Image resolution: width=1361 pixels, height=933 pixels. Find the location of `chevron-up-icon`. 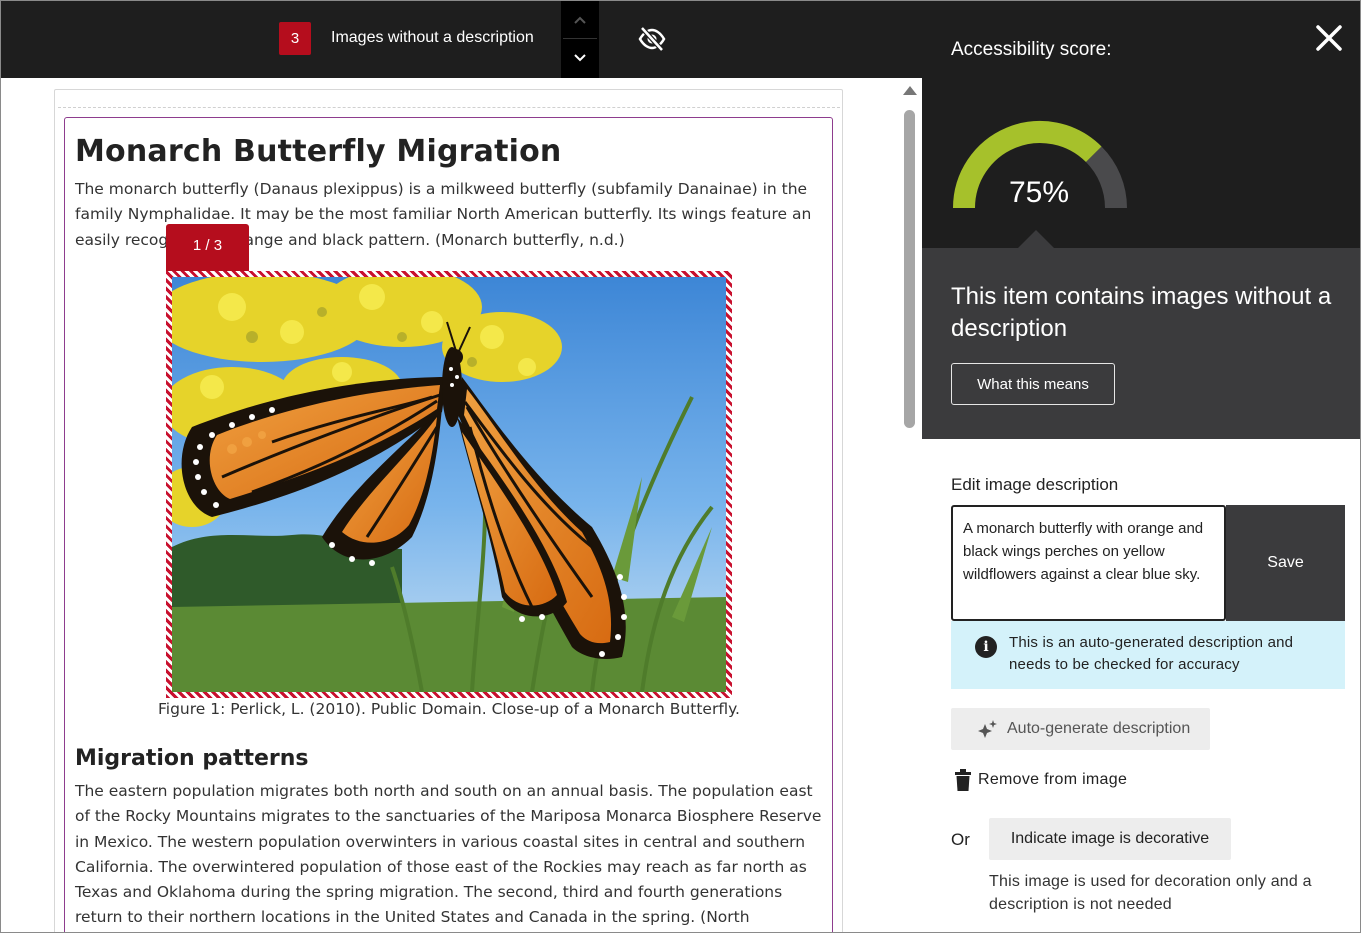

chevron-up-icon is located at coordinates (580, 20).